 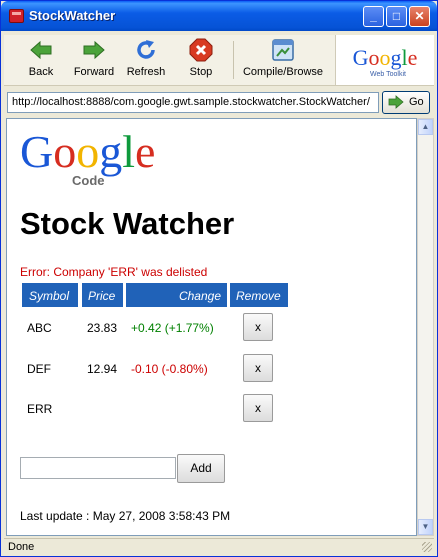 I want to click on back-button: Back, so click(x=41, y=60).